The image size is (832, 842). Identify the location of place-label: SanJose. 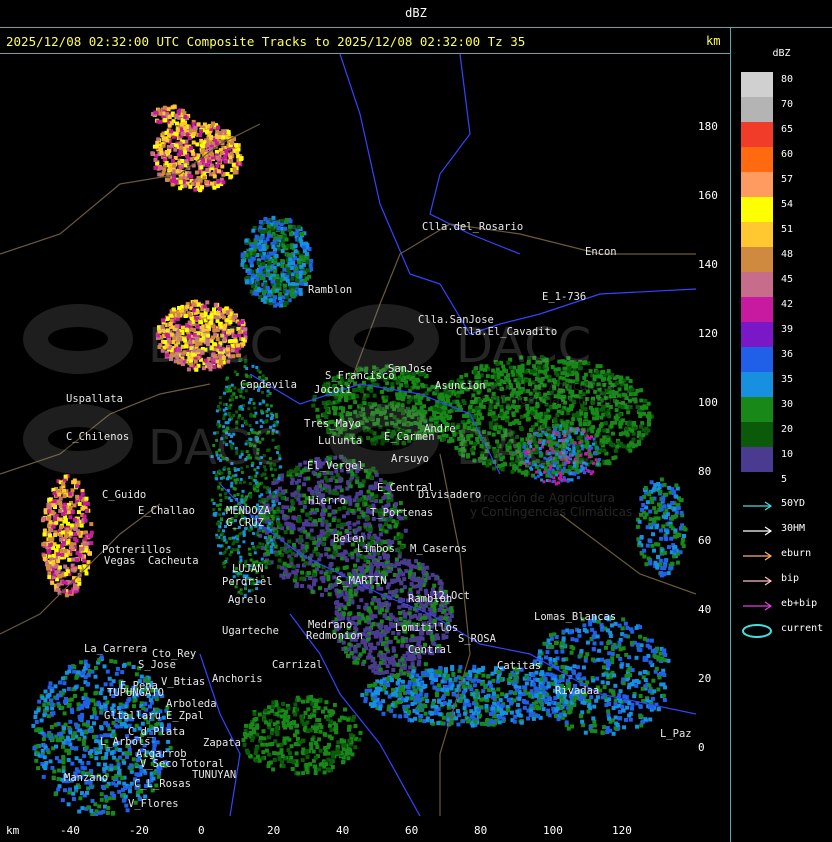
(410, 369).